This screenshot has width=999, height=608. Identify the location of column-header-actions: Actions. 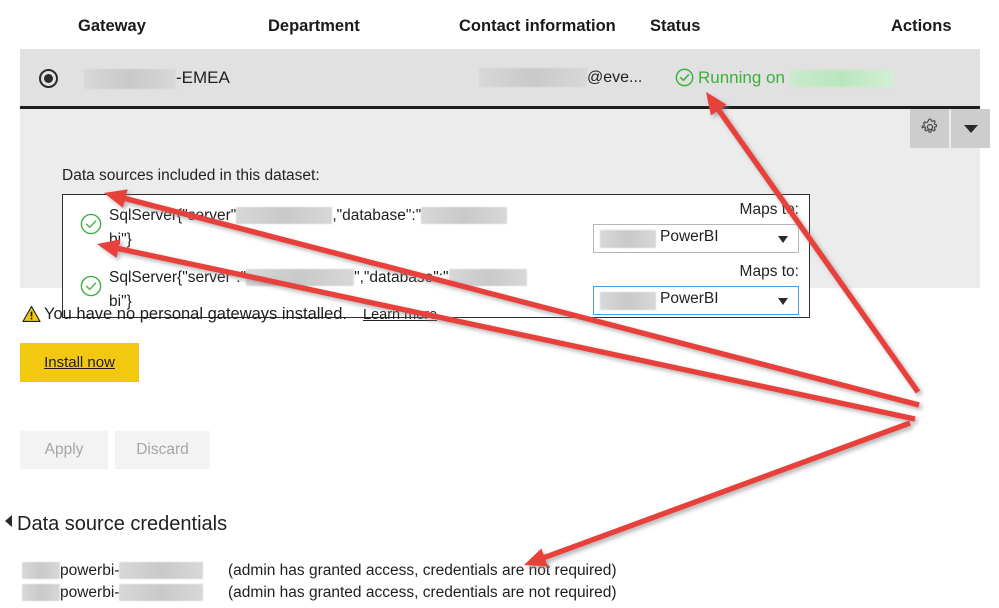
(921, 26).